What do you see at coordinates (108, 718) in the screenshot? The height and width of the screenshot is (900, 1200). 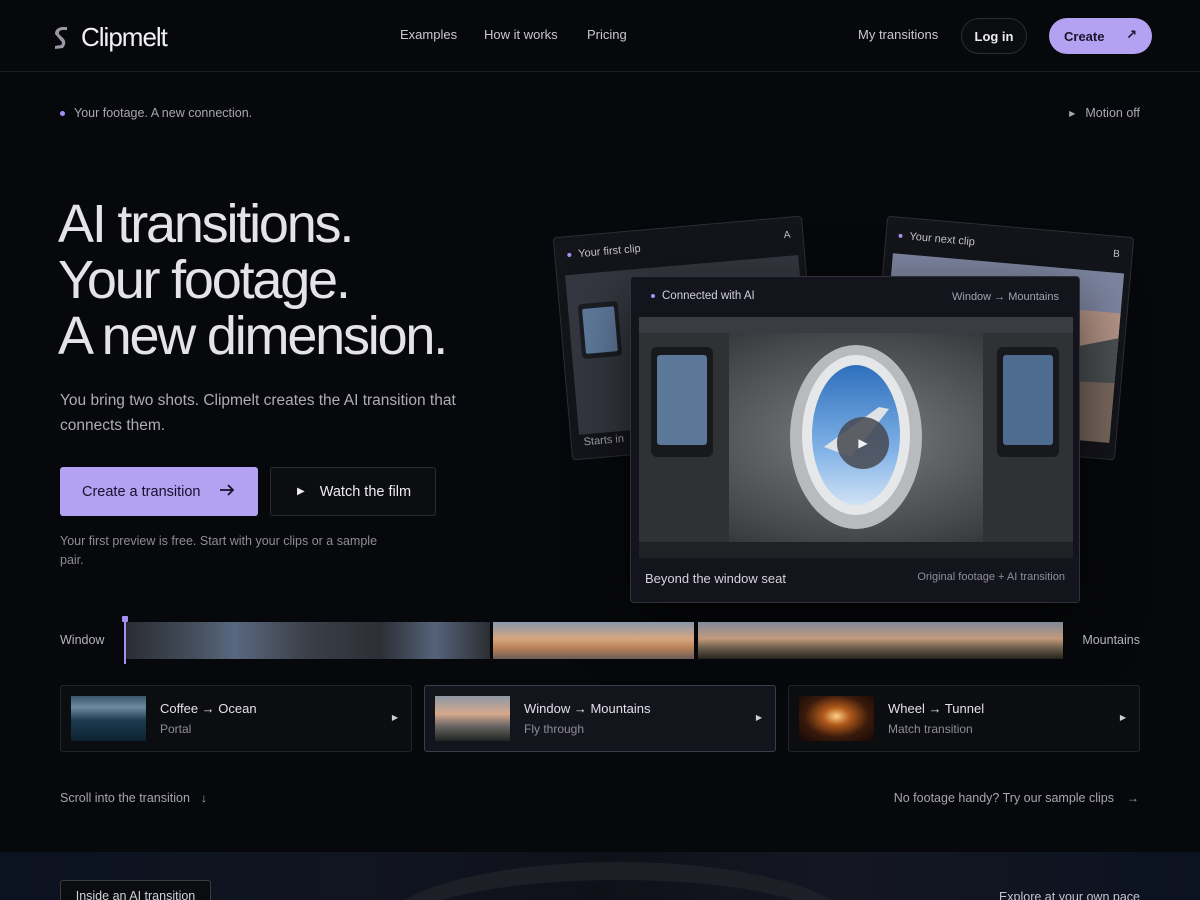 I see `ocean-thumbnail` at bounding box center [108, 718].